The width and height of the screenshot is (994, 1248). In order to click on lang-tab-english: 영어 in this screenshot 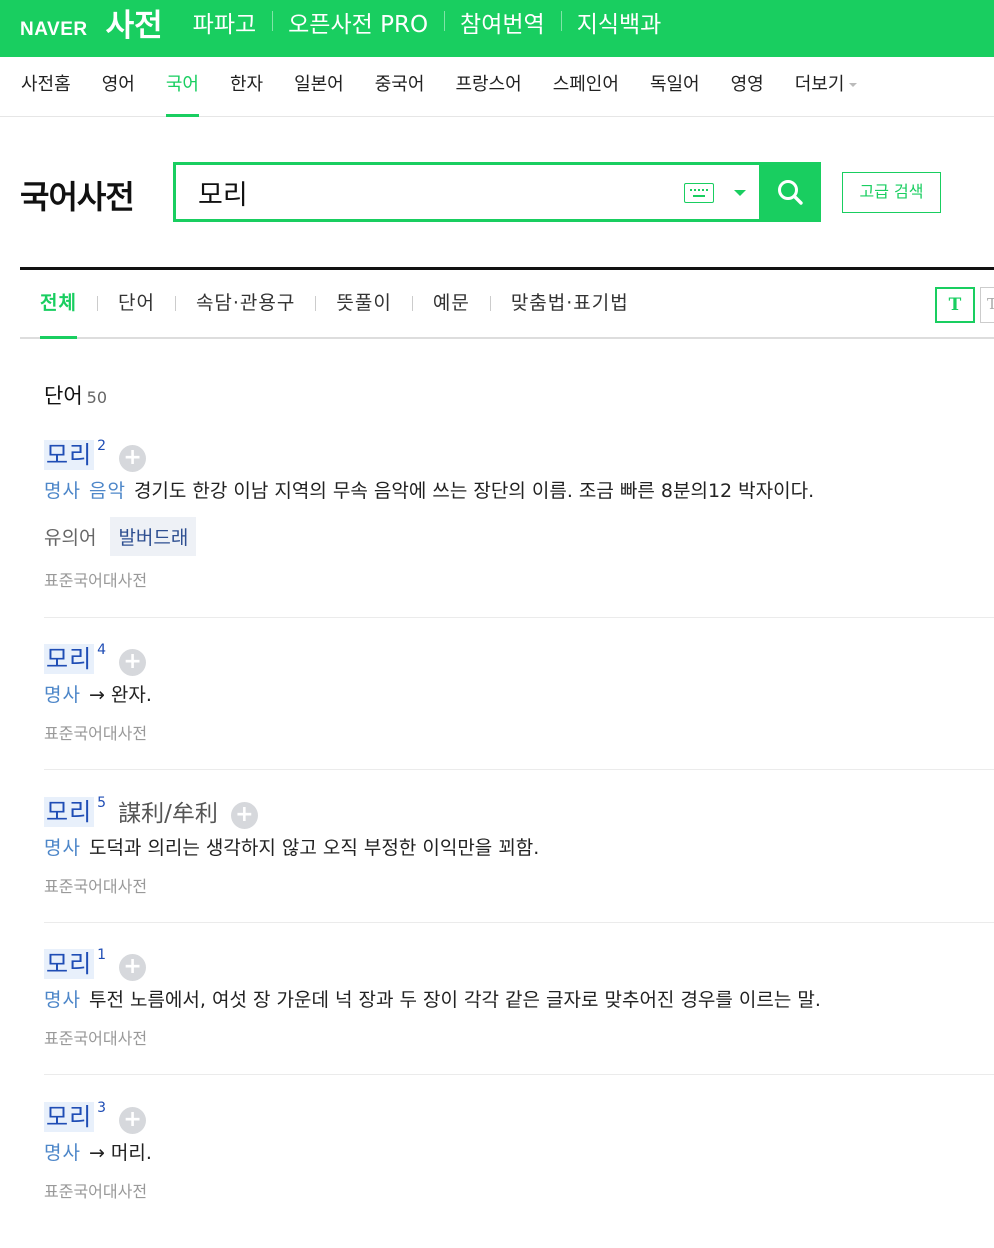, I will do `click(118, 87)`.